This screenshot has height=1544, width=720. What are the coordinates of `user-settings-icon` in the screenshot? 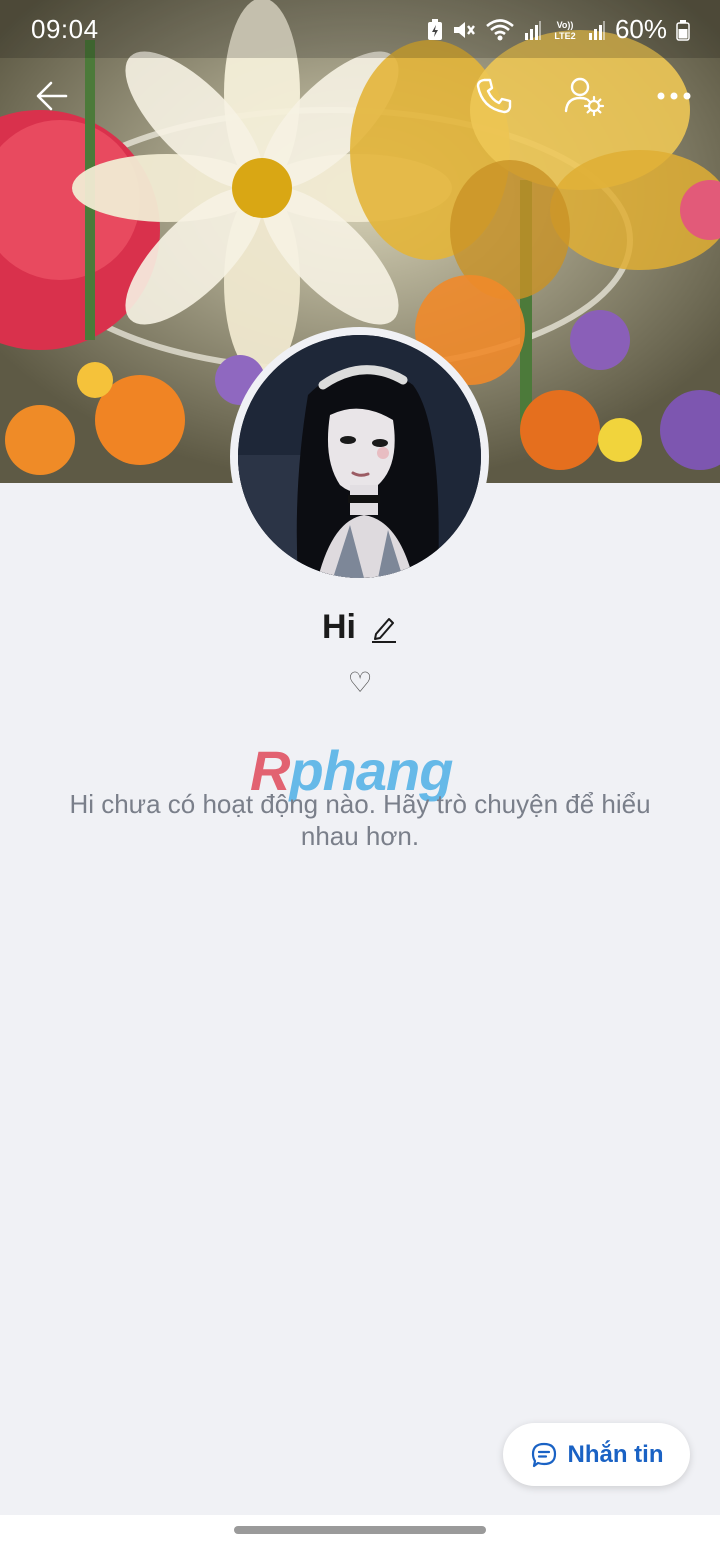 It's located at (584, 97).